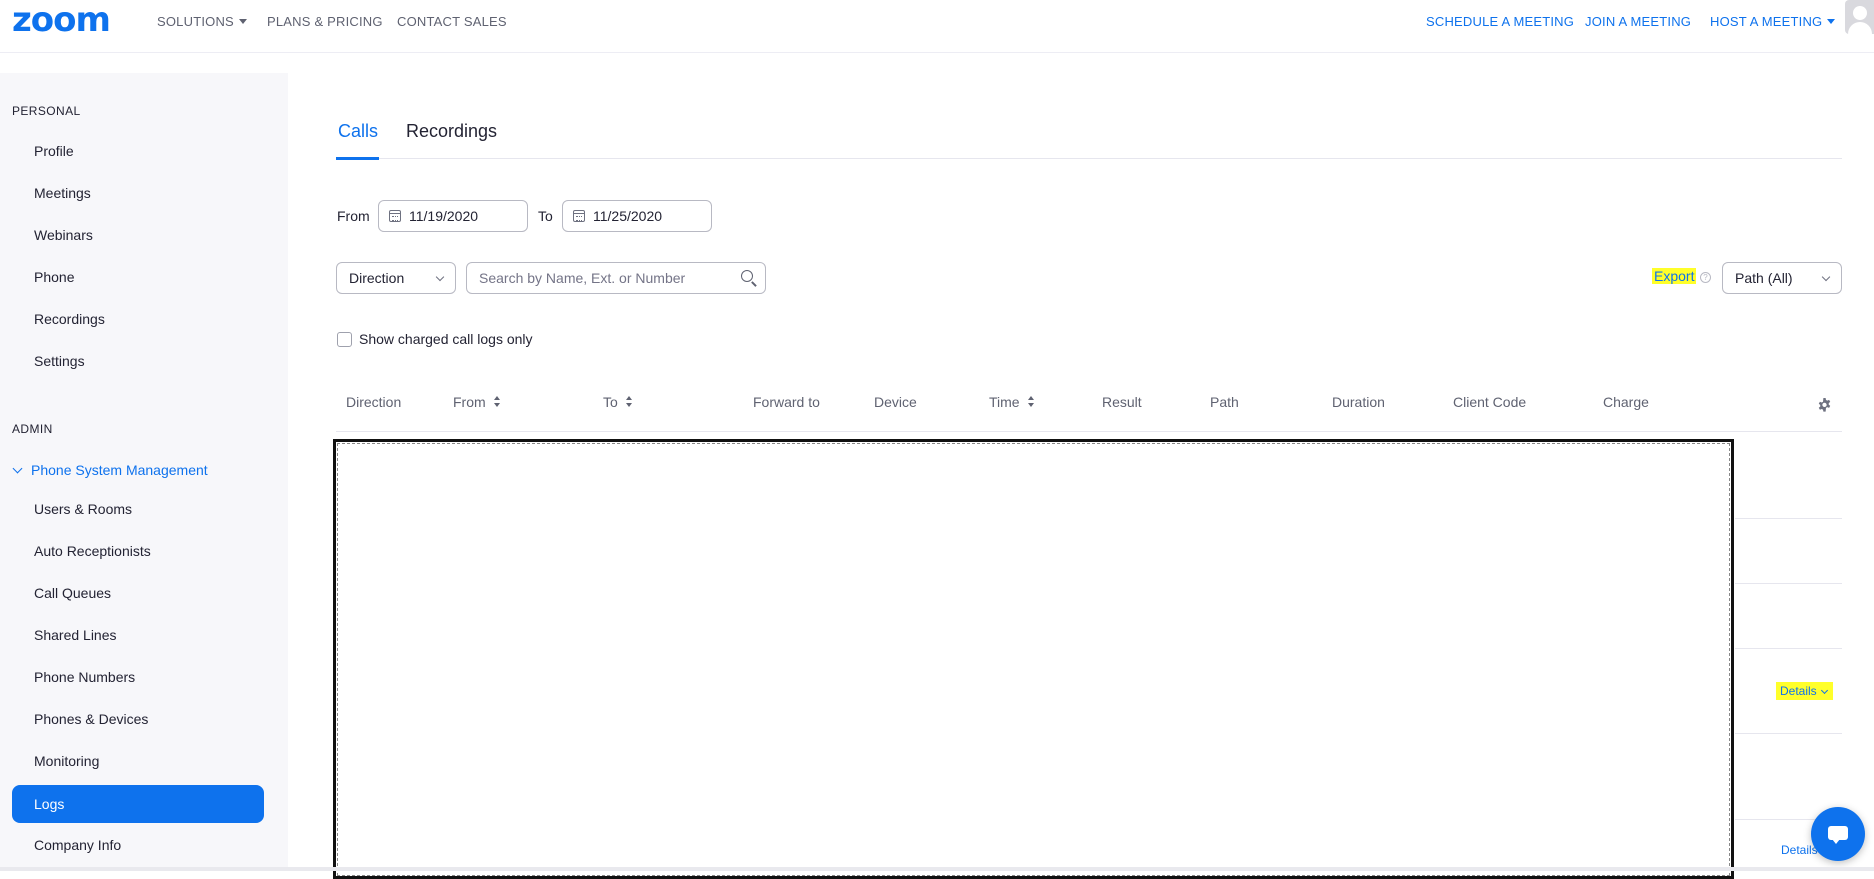 Image resolution: width=1874 pixels, height=879 pixels. I want to click on table-header-divider, so click(1089, 431).